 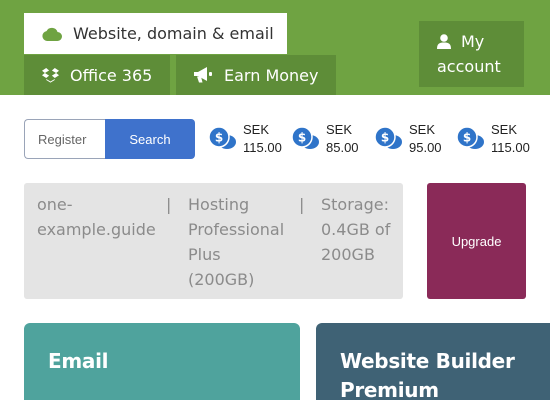 What do you see at coordinates (64, 139) in the screenshot?
I see `register-domain-input` at bounding box center [64, 139].